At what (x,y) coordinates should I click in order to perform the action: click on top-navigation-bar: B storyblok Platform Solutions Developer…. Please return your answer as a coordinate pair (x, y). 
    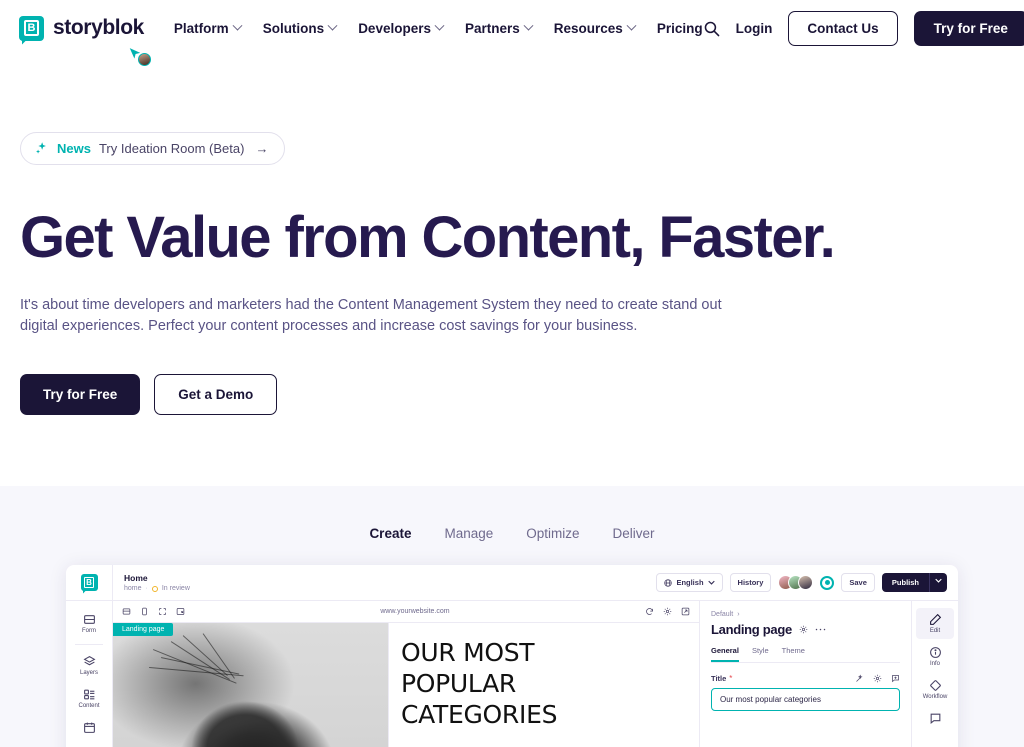
    Looking at the image, I should click on (512, 28).